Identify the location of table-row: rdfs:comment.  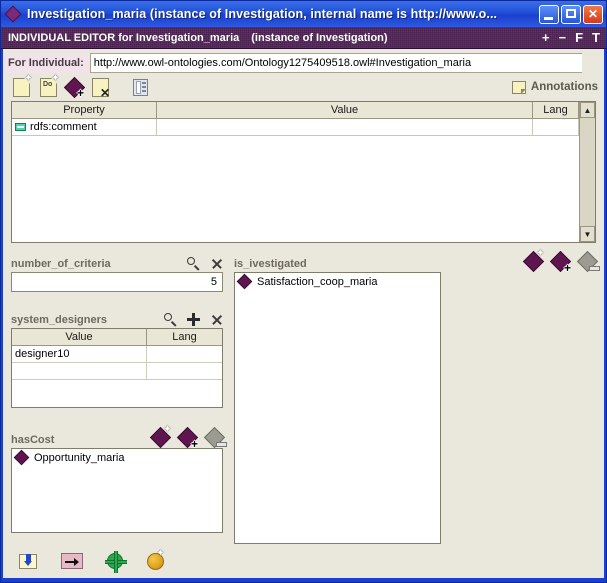
(295, 127).